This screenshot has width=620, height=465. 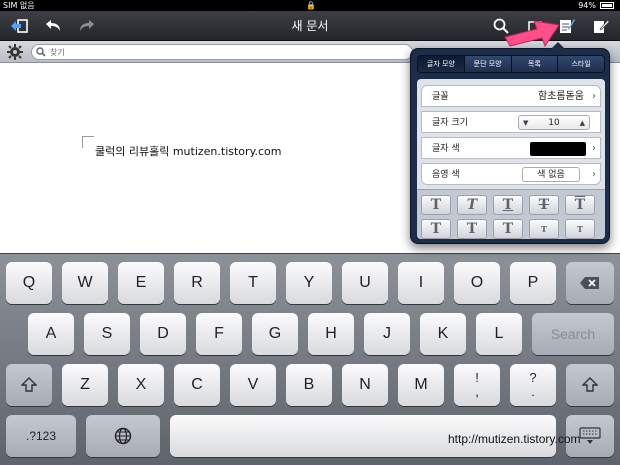 I want to click on key-j: J, so click(x=387, y=334).